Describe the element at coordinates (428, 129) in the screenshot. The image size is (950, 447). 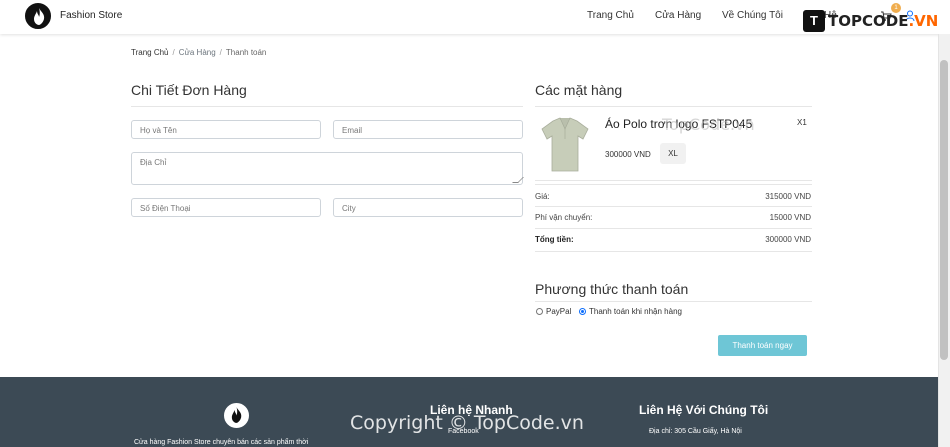
I see `email-input: Email` at that location.